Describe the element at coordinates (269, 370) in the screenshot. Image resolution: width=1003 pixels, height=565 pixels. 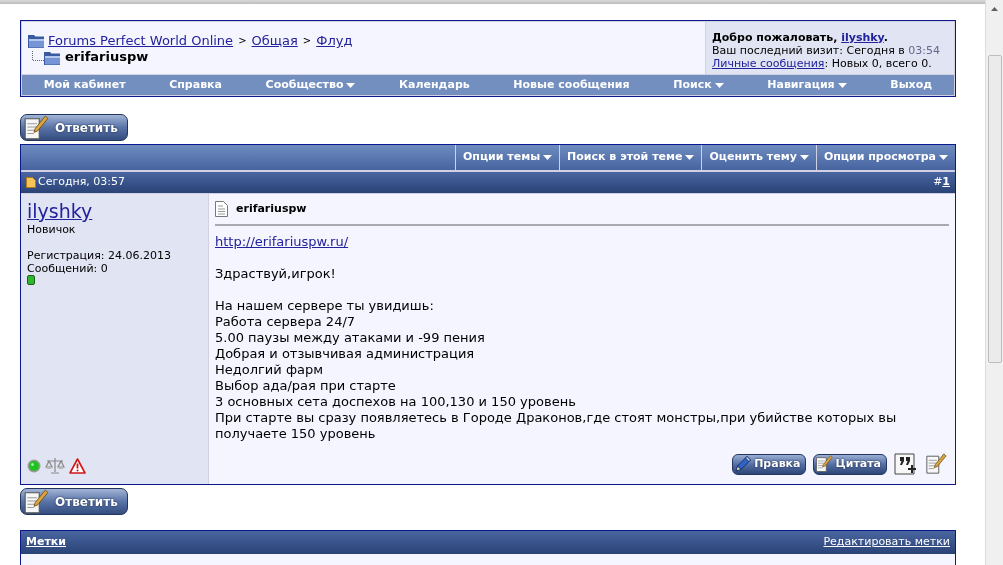
I see `message-line: Недолгий фарм` at that location.